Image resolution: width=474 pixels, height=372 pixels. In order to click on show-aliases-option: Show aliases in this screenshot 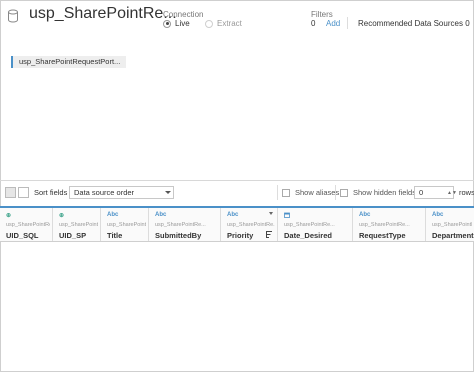, I will do `click(310, 192)`.